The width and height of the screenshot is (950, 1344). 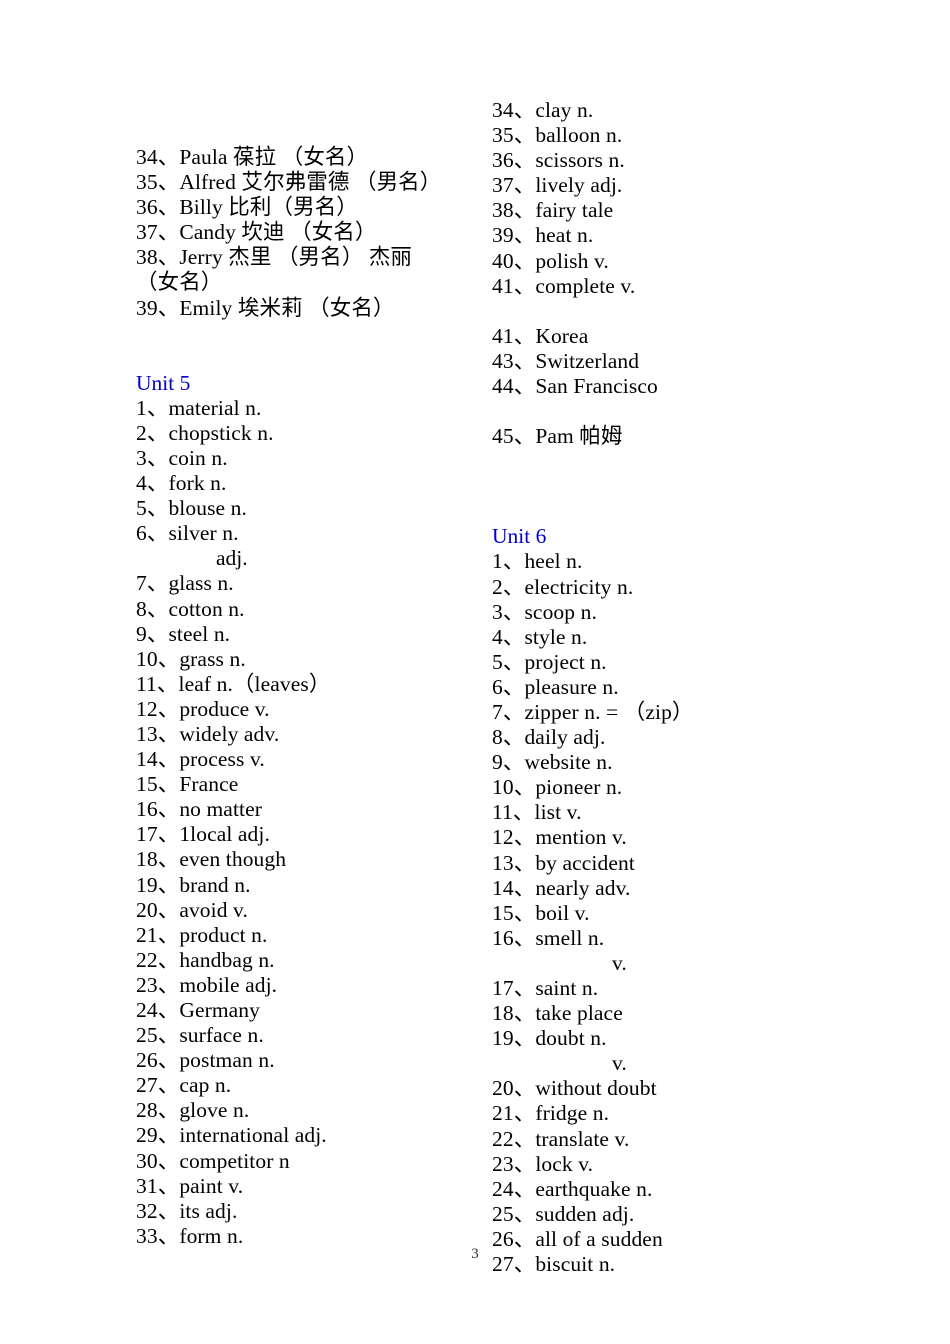 What do you see at coordinates (670, 1013) in the screenshot?
I see `word-entry: 18、take place` at bounding box center [670, 1013].